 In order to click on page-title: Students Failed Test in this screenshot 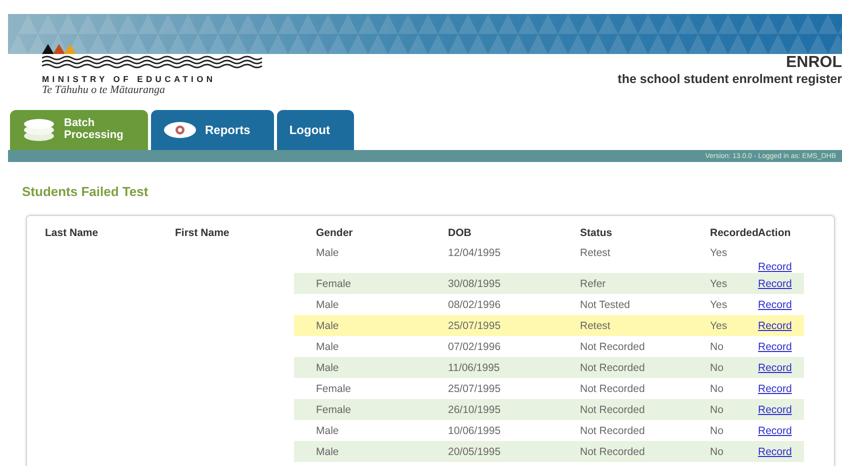, I will do `click(86, 191)`.